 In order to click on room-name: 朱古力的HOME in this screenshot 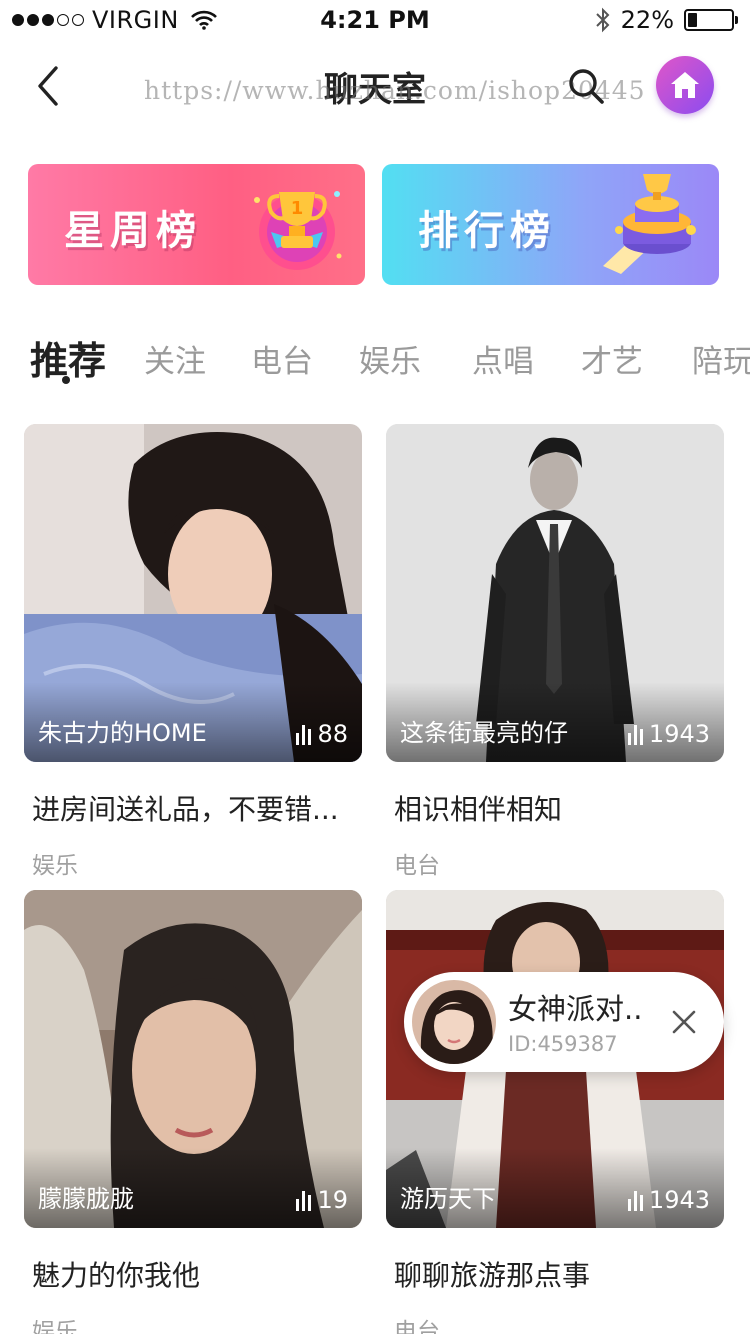, I will do `click(122, 733)`.